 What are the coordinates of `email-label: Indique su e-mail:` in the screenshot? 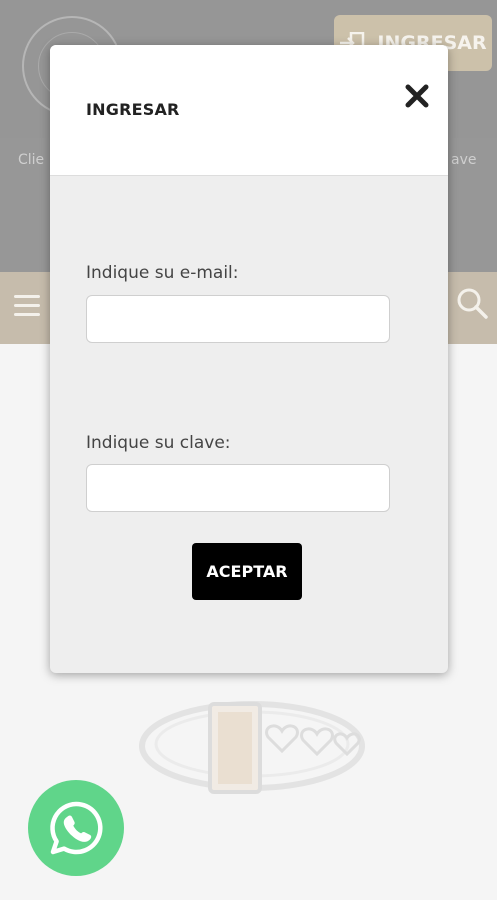 It's located at (162, 273).